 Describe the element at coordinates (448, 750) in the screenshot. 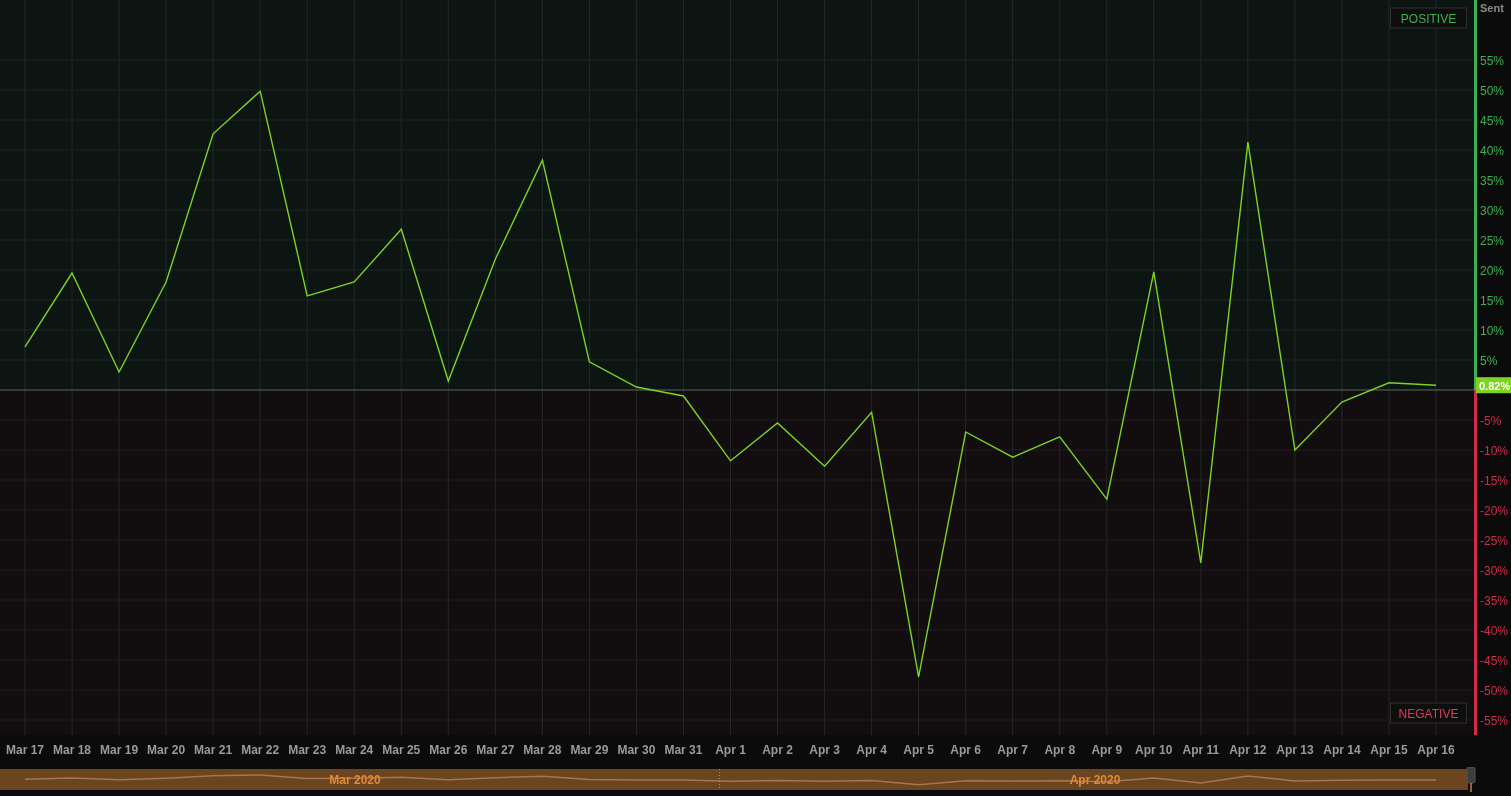

I see `x-tick-label: Mar 26` at that location.